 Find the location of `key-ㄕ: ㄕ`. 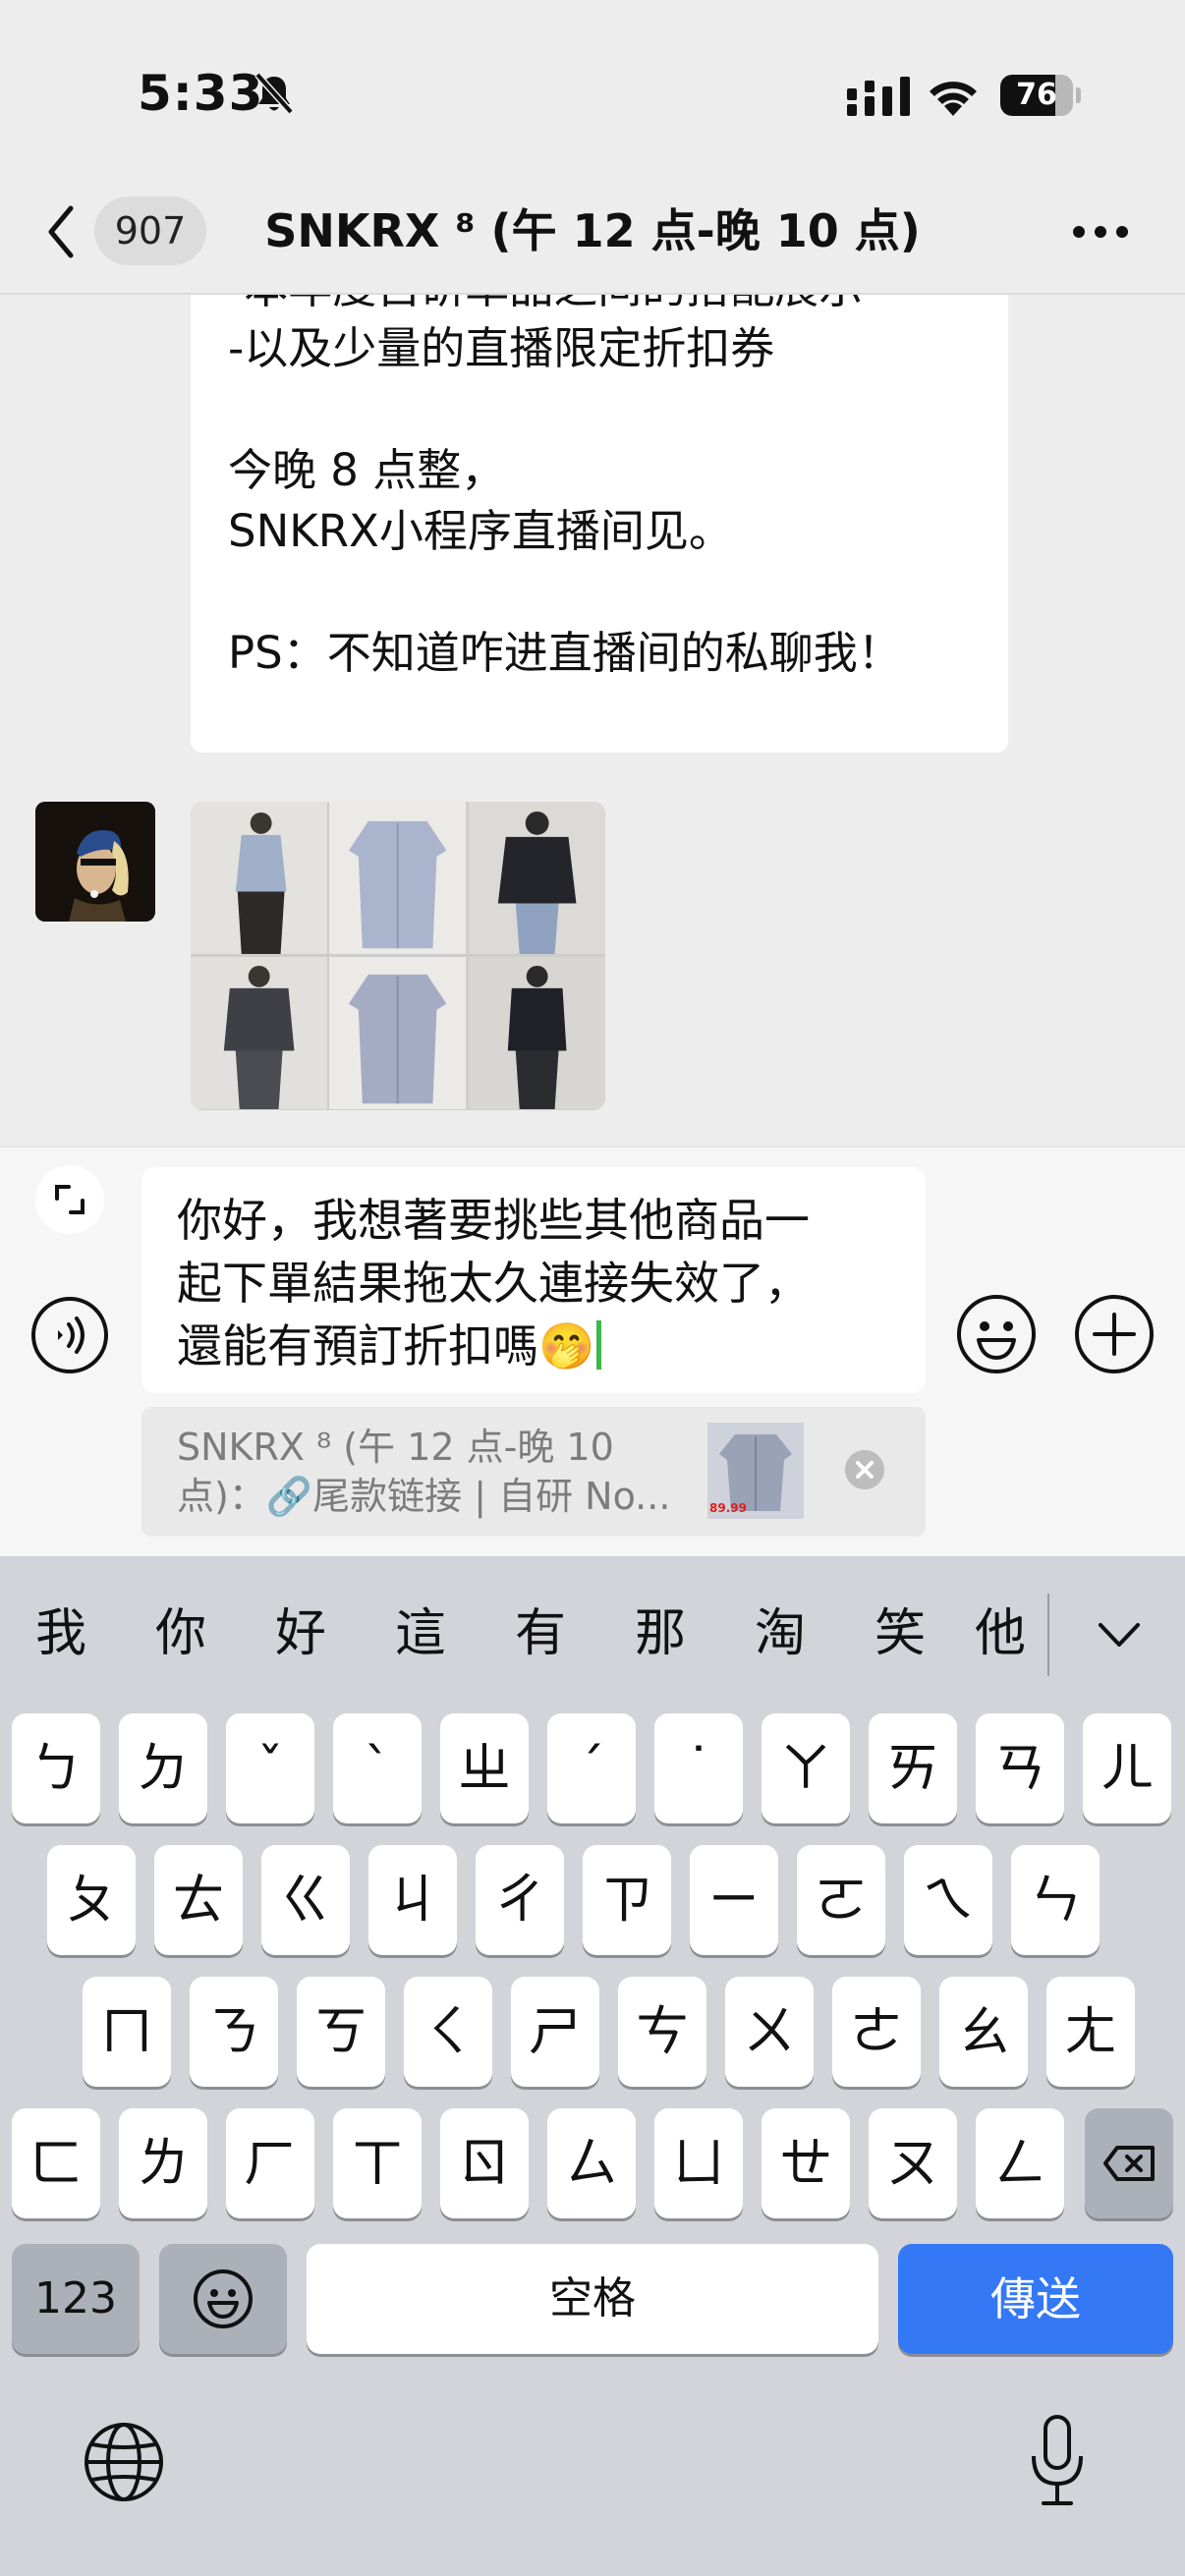

key-ㄕ: ㄕ is located at coordinates (555, 2032).